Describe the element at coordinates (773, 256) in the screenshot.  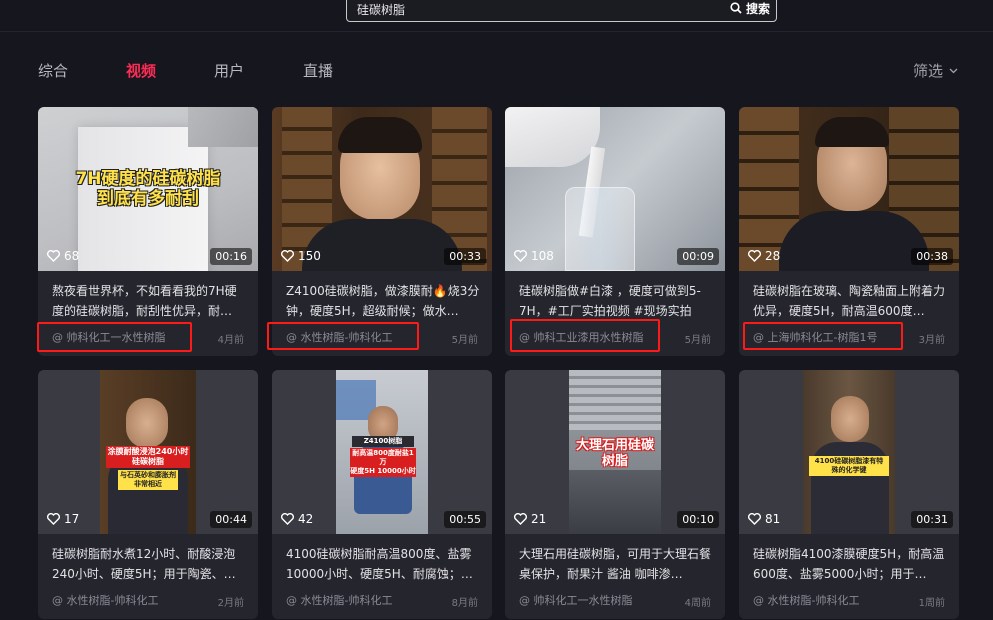
I see `like-count-value: 28` at that location.